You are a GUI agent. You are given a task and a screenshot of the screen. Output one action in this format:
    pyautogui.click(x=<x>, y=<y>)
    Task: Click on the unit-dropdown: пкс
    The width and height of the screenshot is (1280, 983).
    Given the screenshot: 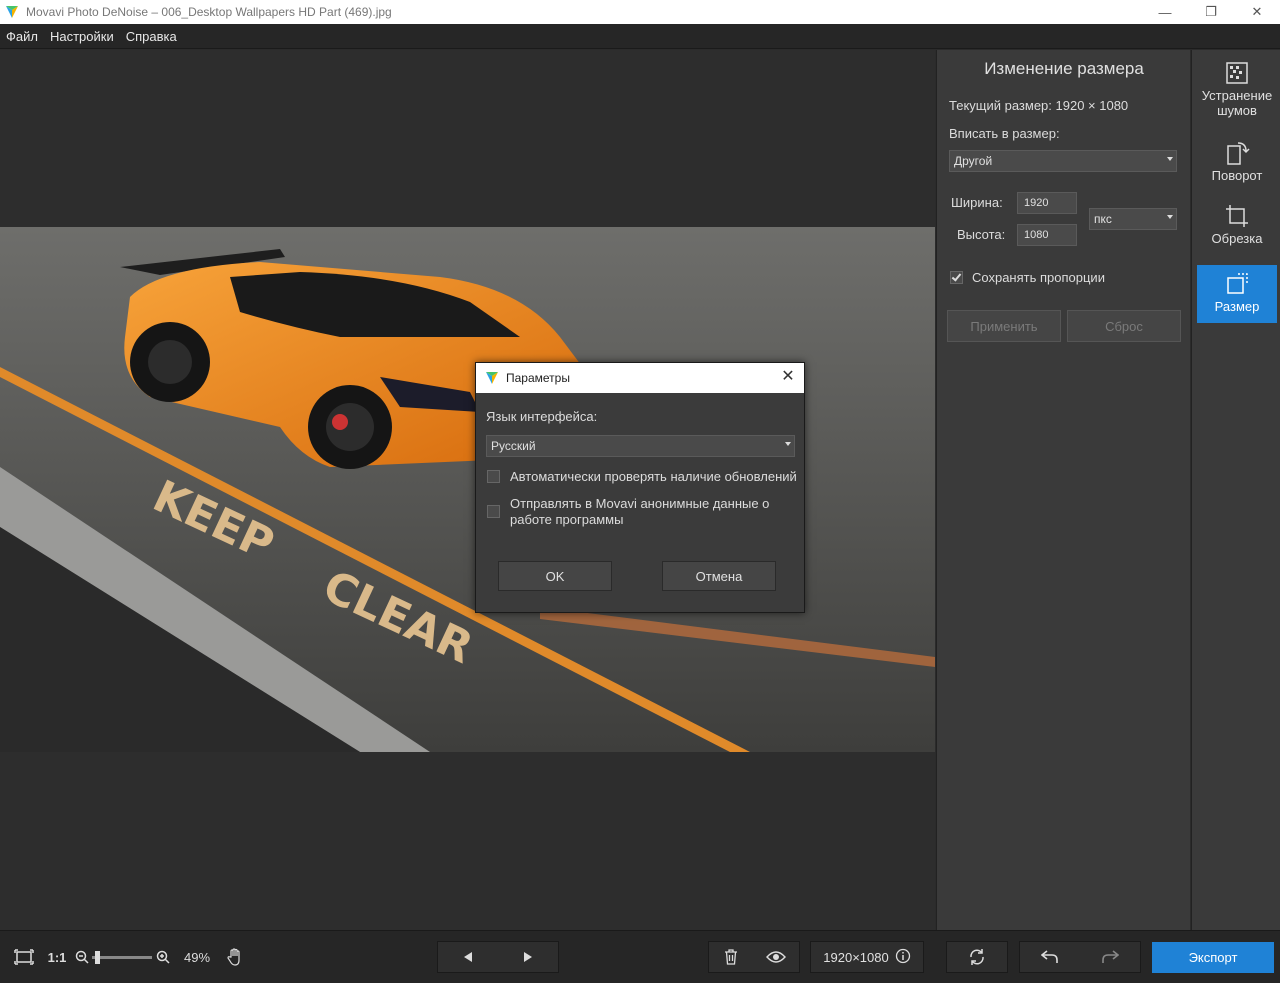 What is the action you would take?
    pyautogui.click(x=1133, y=219)
    